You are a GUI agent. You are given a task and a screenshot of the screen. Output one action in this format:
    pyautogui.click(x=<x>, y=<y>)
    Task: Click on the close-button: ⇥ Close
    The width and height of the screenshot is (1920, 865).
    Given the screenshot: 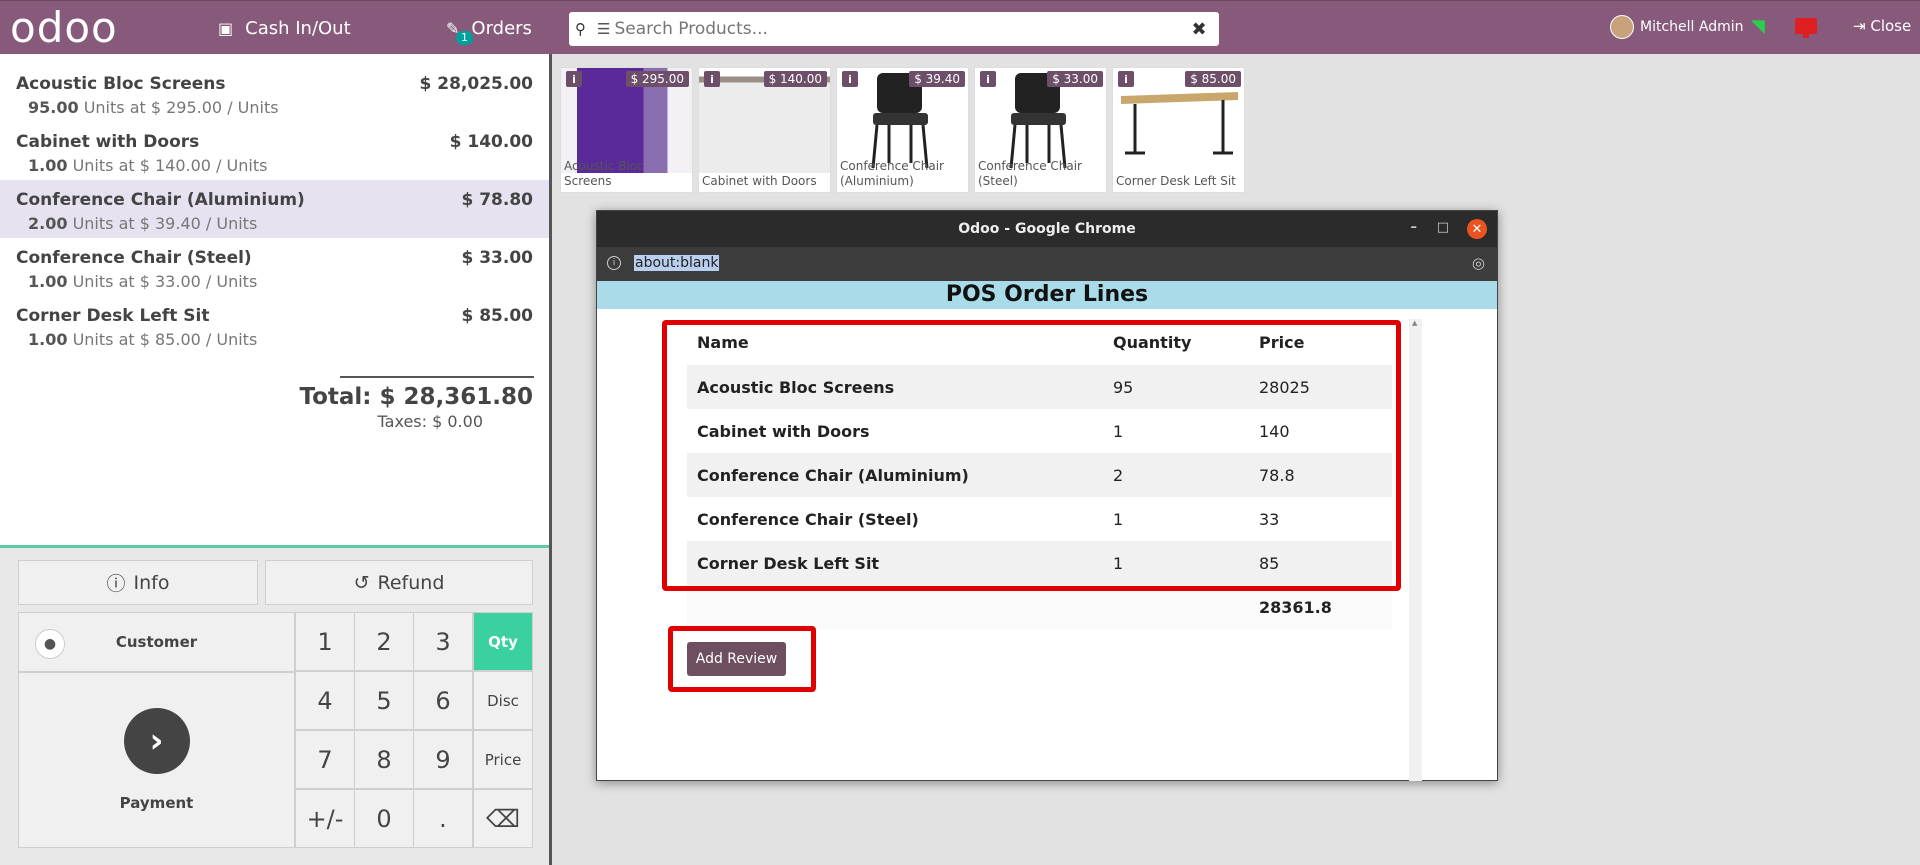 What is the action you would take?
    pyautogui.click(x=1882, y=26)
    